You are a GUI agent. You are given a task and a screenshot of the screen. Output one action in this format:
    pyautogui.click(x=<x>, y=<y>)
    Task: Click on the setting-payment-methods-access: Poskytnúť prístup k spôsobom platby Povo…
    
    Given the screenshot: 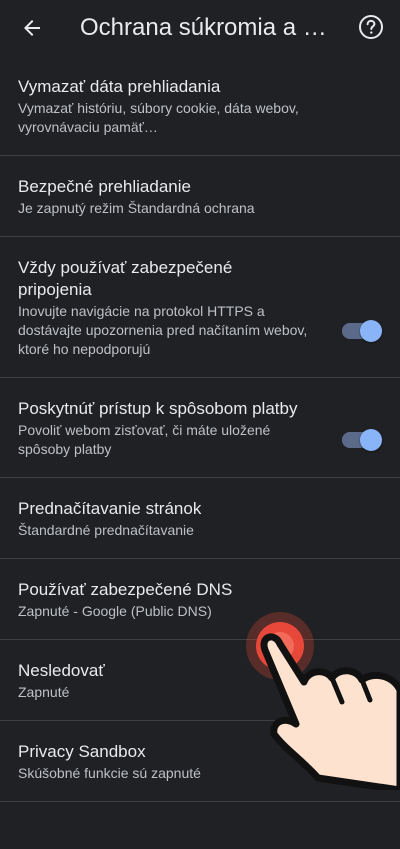 What is the action you would take?
    pyautogui.click(x=200, y=428)
    